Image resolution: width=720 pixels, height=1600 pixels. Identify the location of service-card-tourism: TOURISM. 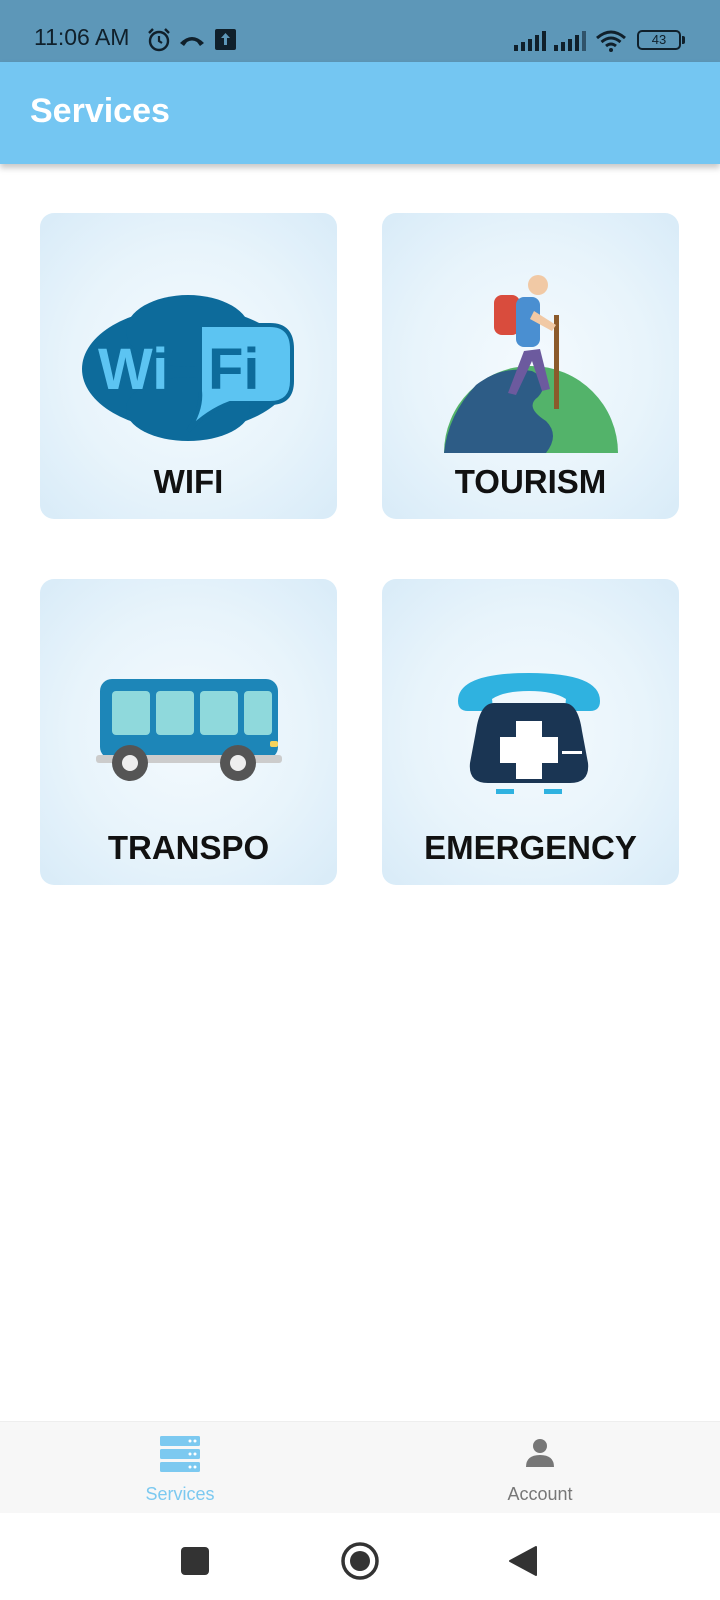
(530, 366).